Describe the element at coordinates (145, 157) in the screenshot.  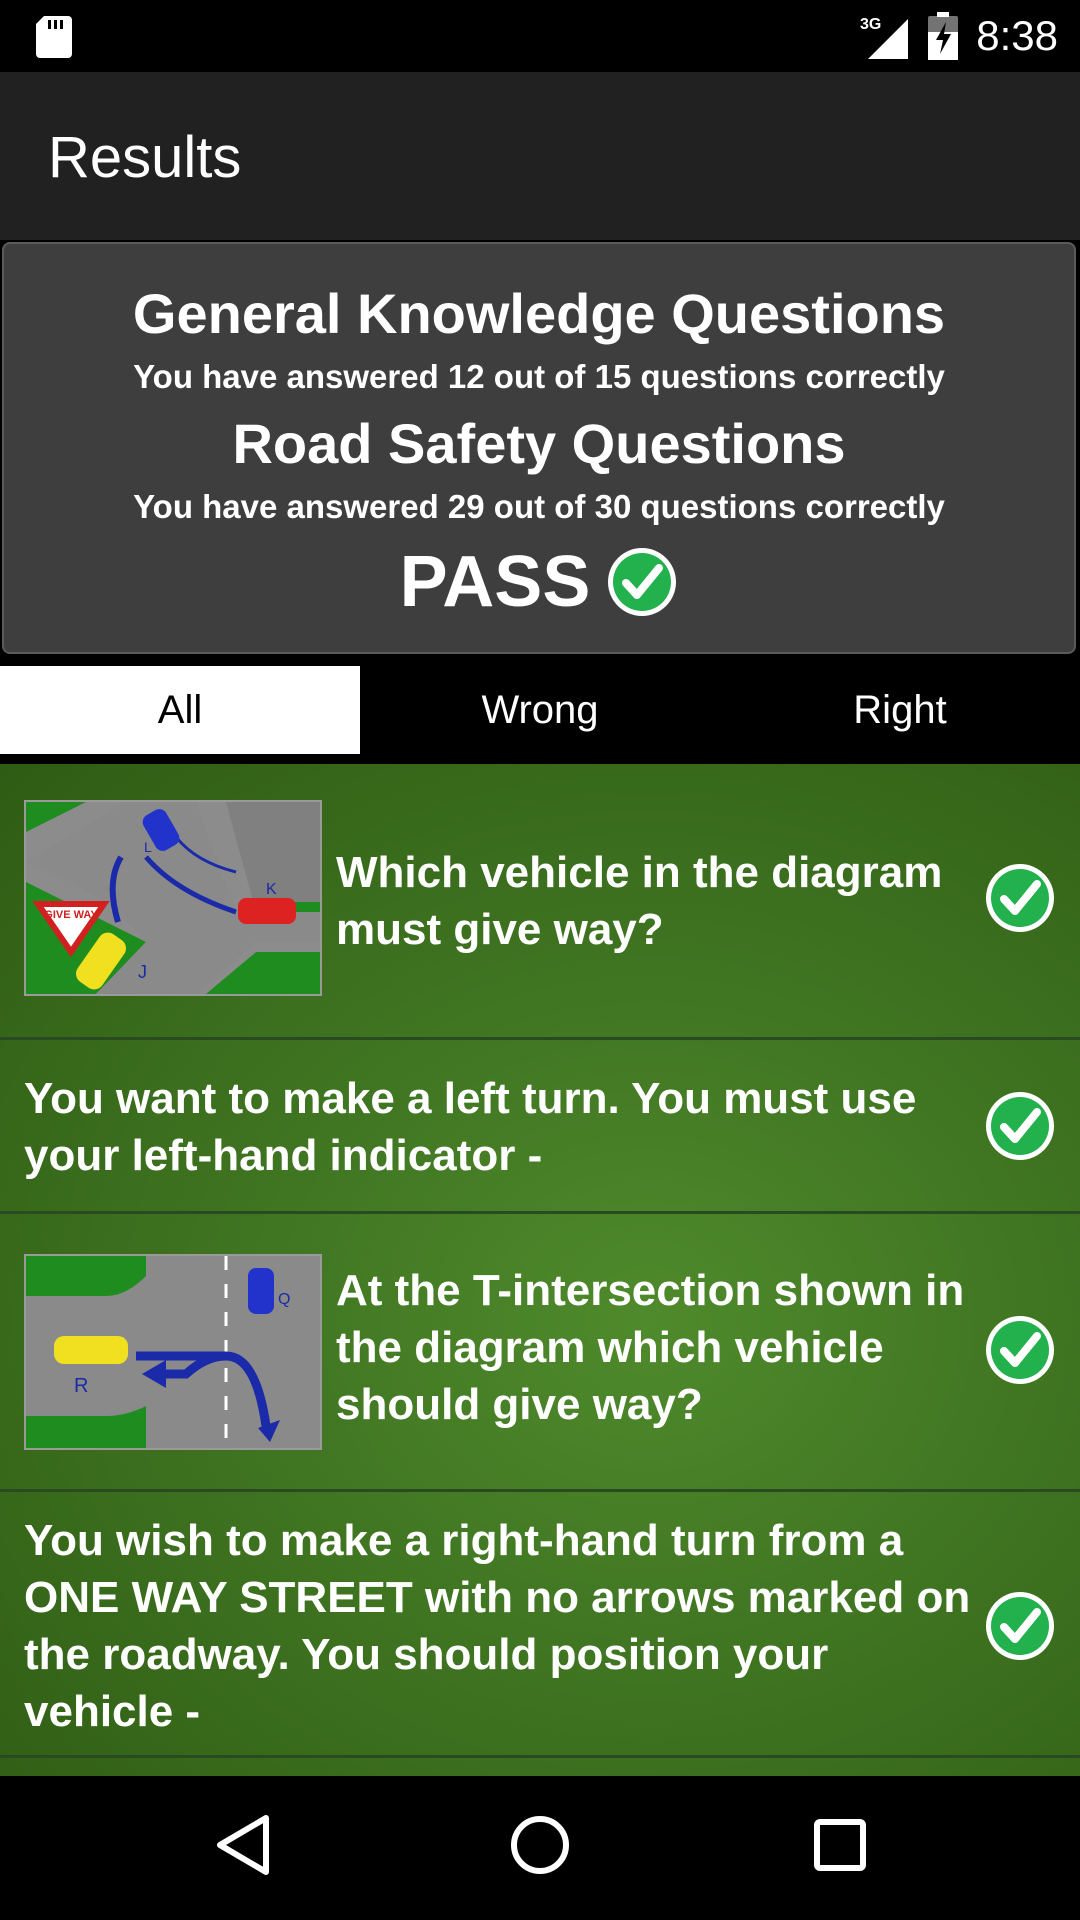
I see `page-title: Results` at that location.